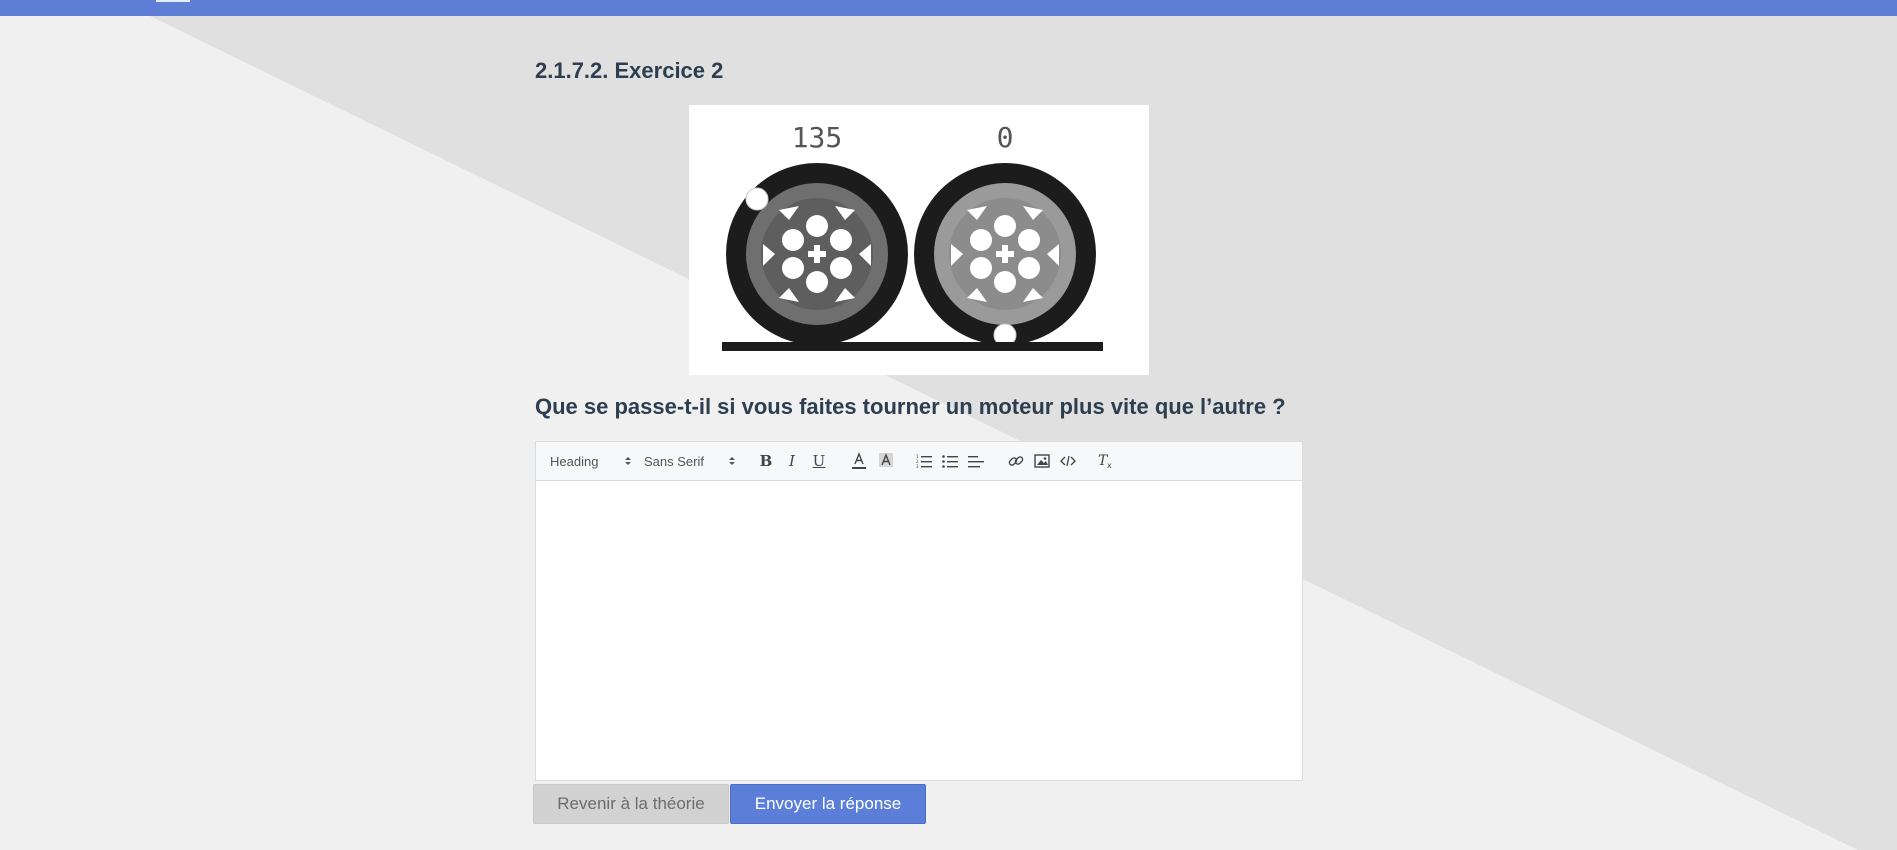 Image resolution: width=1897 pixels, height=850 pixels. What do you see at coordinates (732, 461) in the screenshot?
I see `font-picker-arrows-icon` at bounding box center [732, 461].